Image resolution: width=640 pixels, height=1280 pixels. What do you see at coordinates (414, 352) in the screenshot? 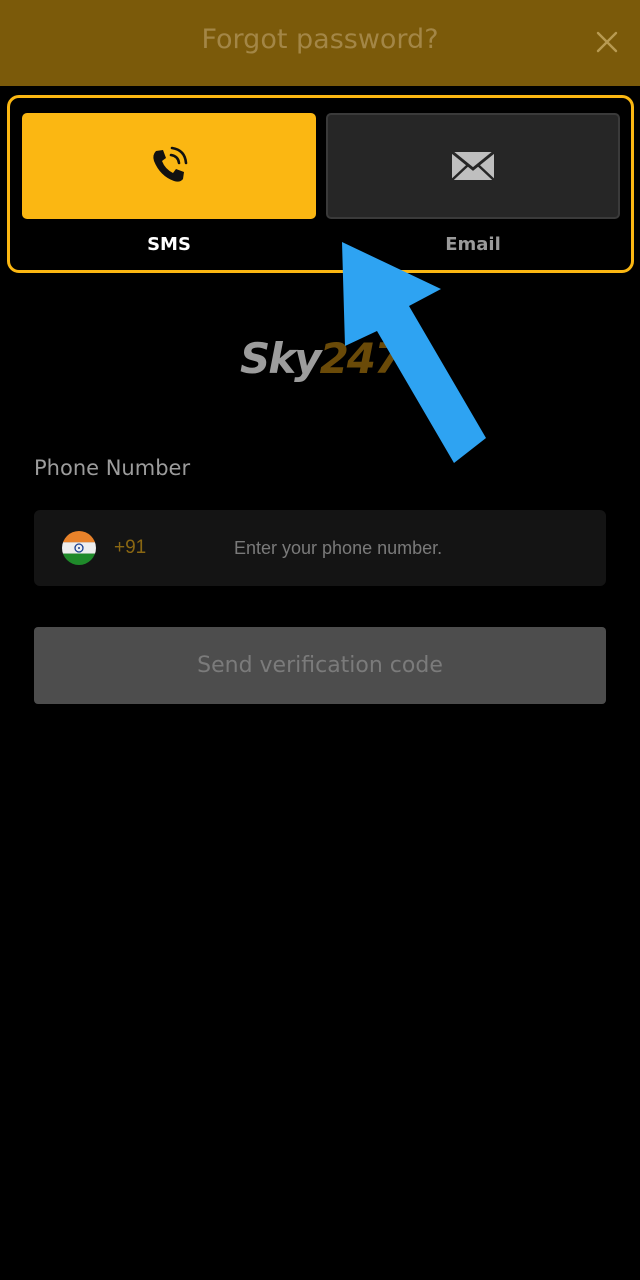
I see `pointer-arrow-icon` at bounding box center [414, 352].